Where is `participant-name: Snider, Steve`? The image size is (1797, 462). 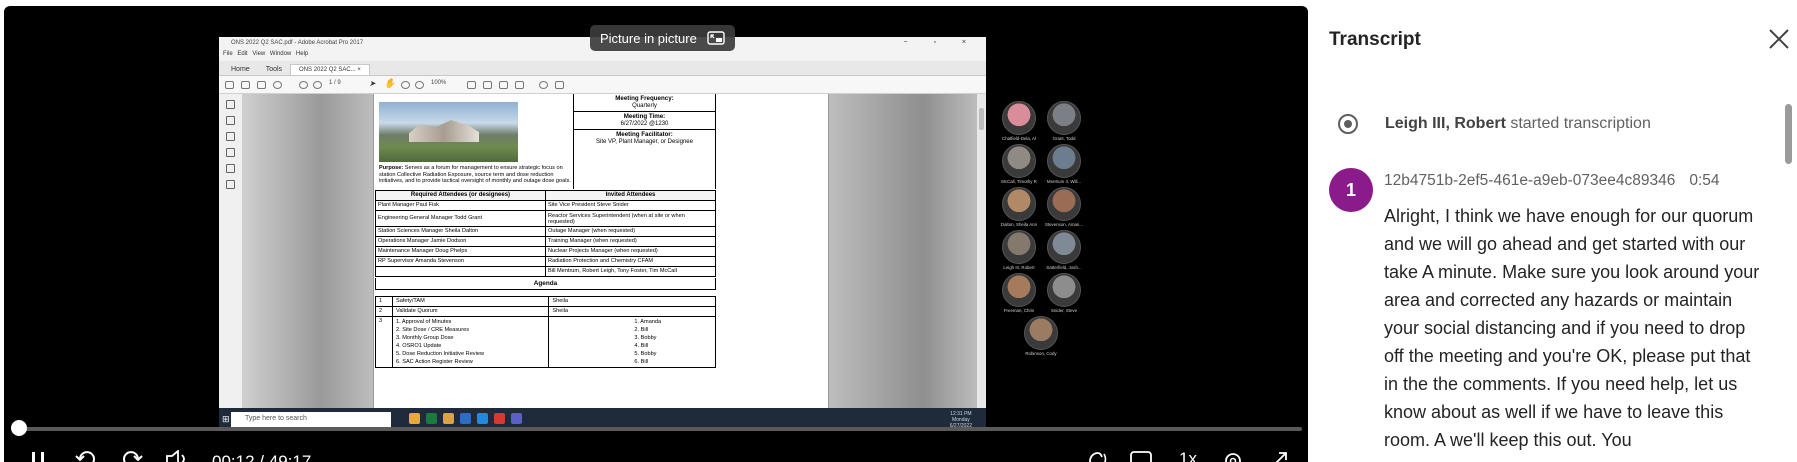
participant-name: Snider, Steve is located at coordinates (1064, 310).